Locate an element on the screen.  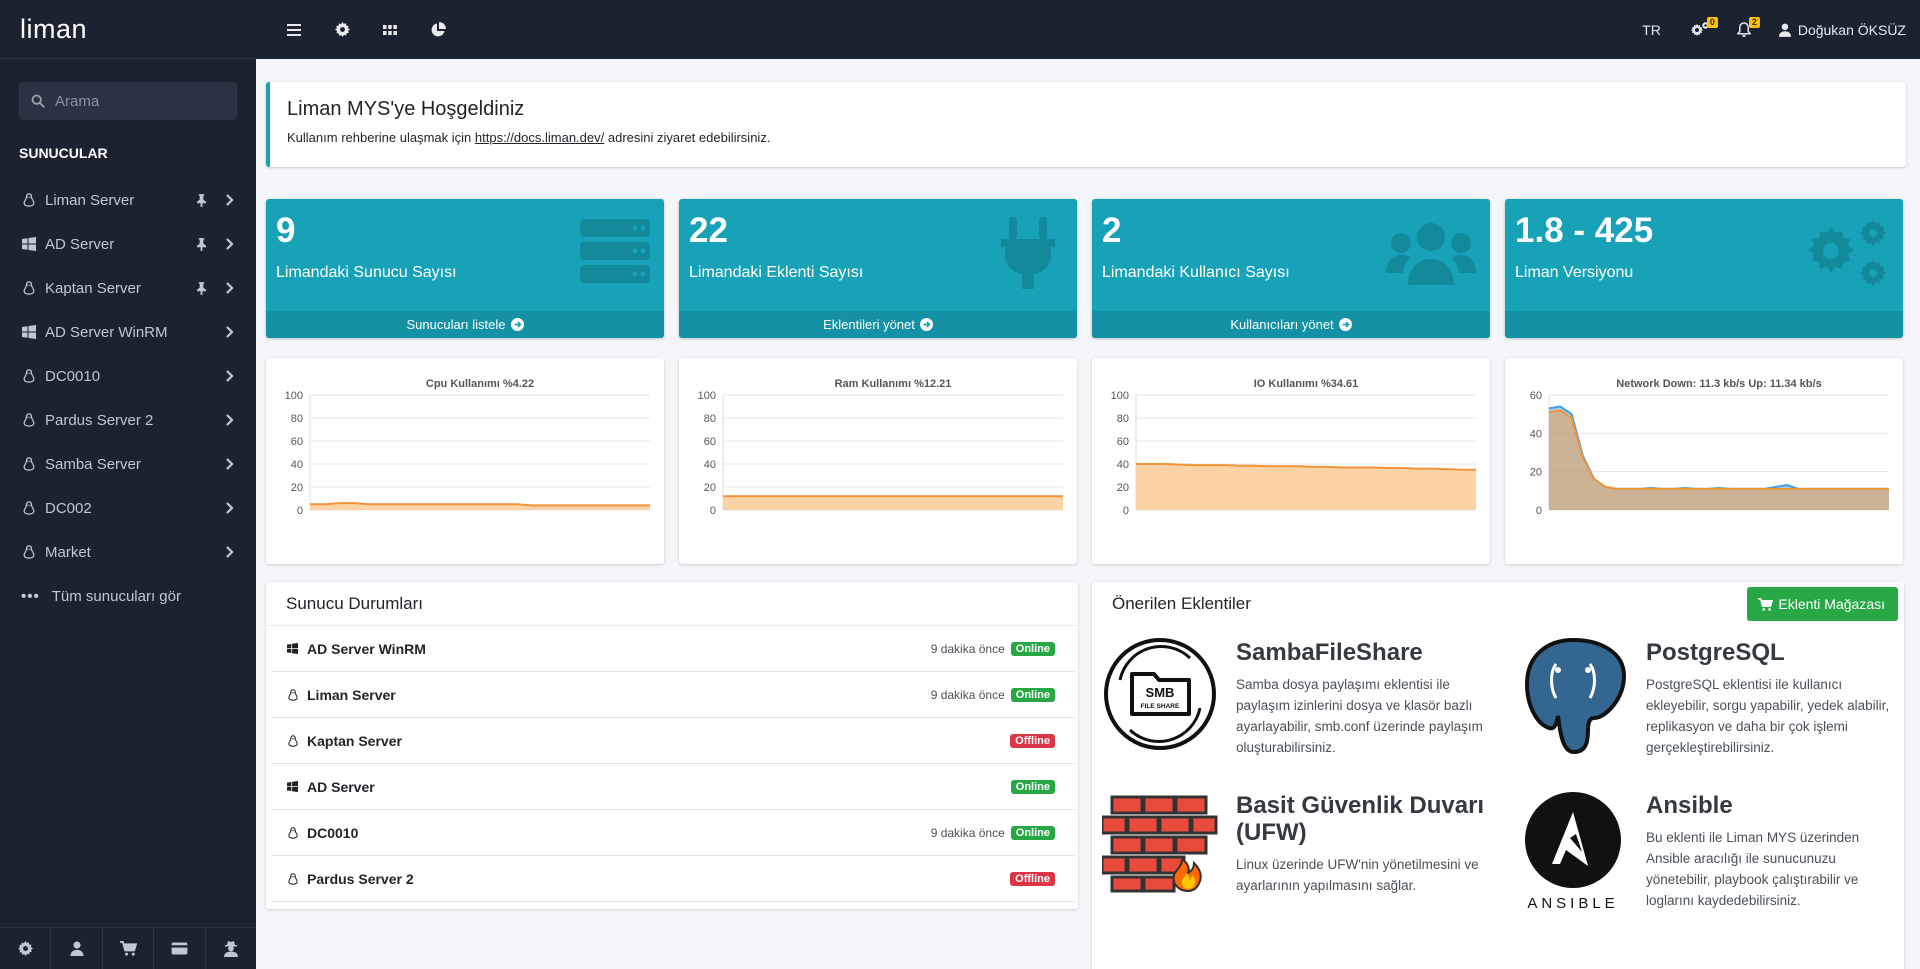
sidebar-item-server: Market is located at coordinates (128, 552).